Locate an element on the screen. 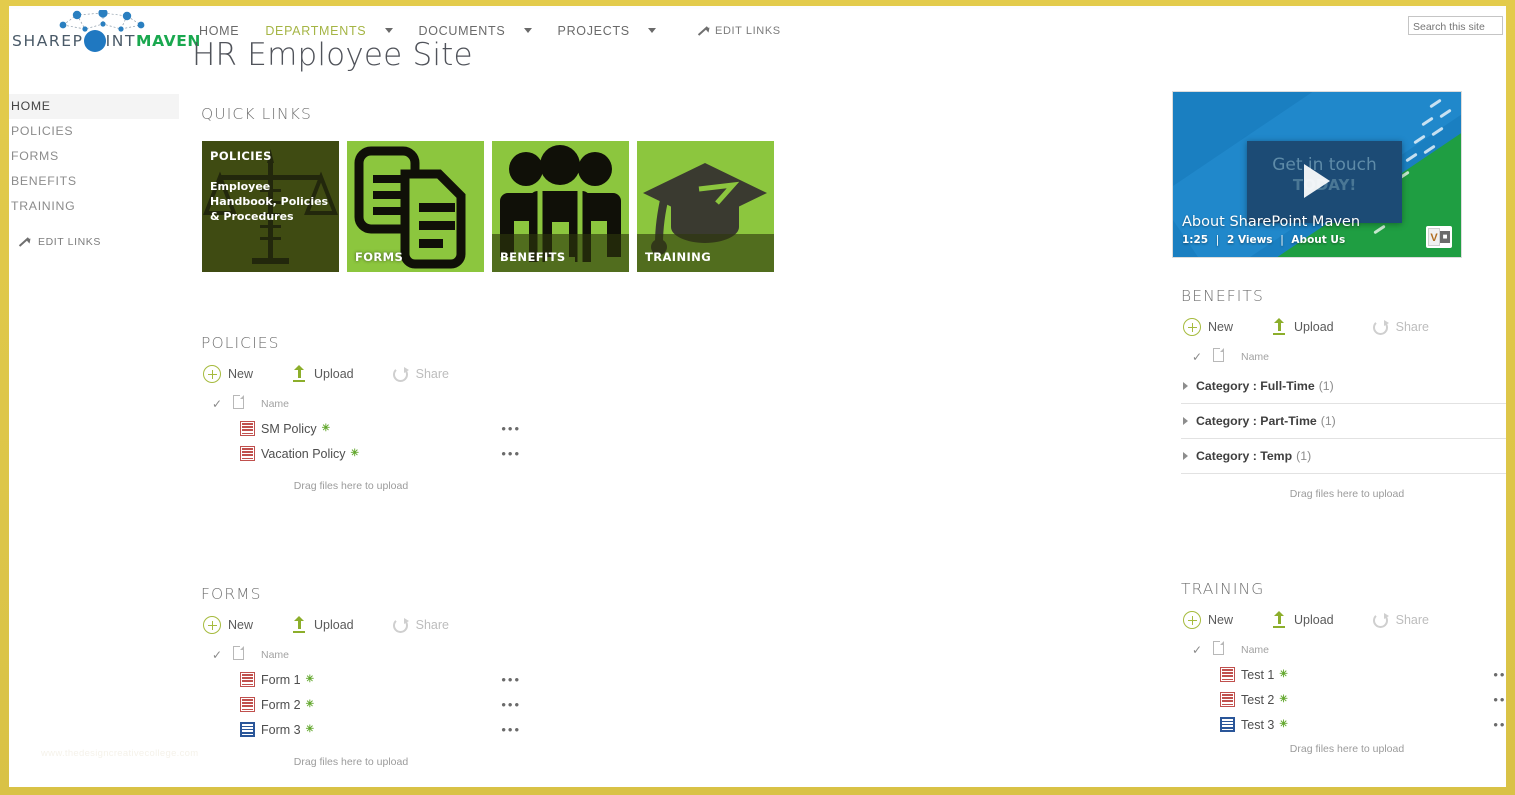 The image size is (1515, 795). list-header-row: ✓ Name is located at coordinates (1343, 357).